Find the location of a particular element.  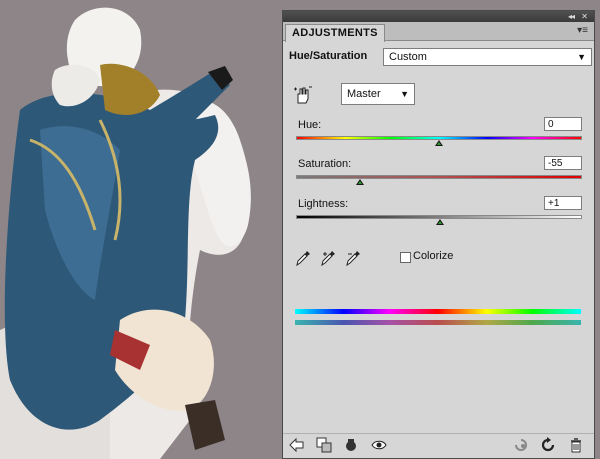

colorize-label: Colorize is located at coordinates (433, 256).